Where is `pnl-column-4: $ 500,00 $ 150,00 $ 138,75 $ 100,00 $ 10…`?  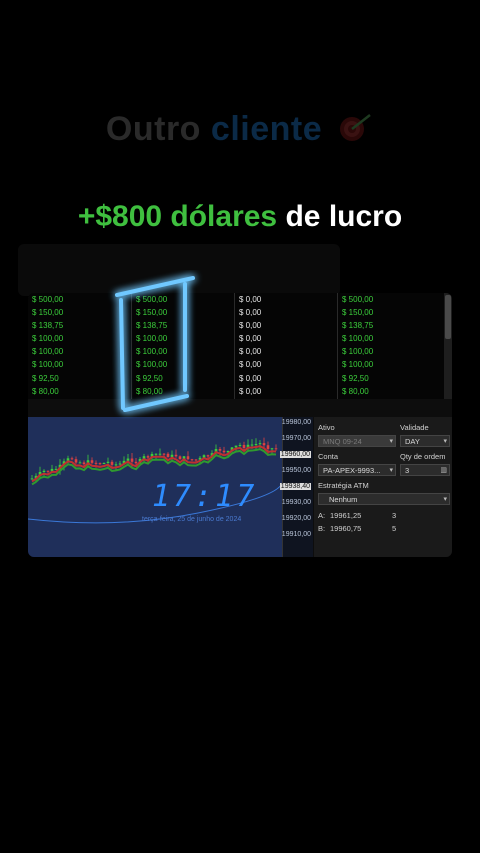
pnl-column-4: $ 500,00 $ 150,00 $ 138,75 $ 100,00 $ 10… is located at coordinates (390, 346).